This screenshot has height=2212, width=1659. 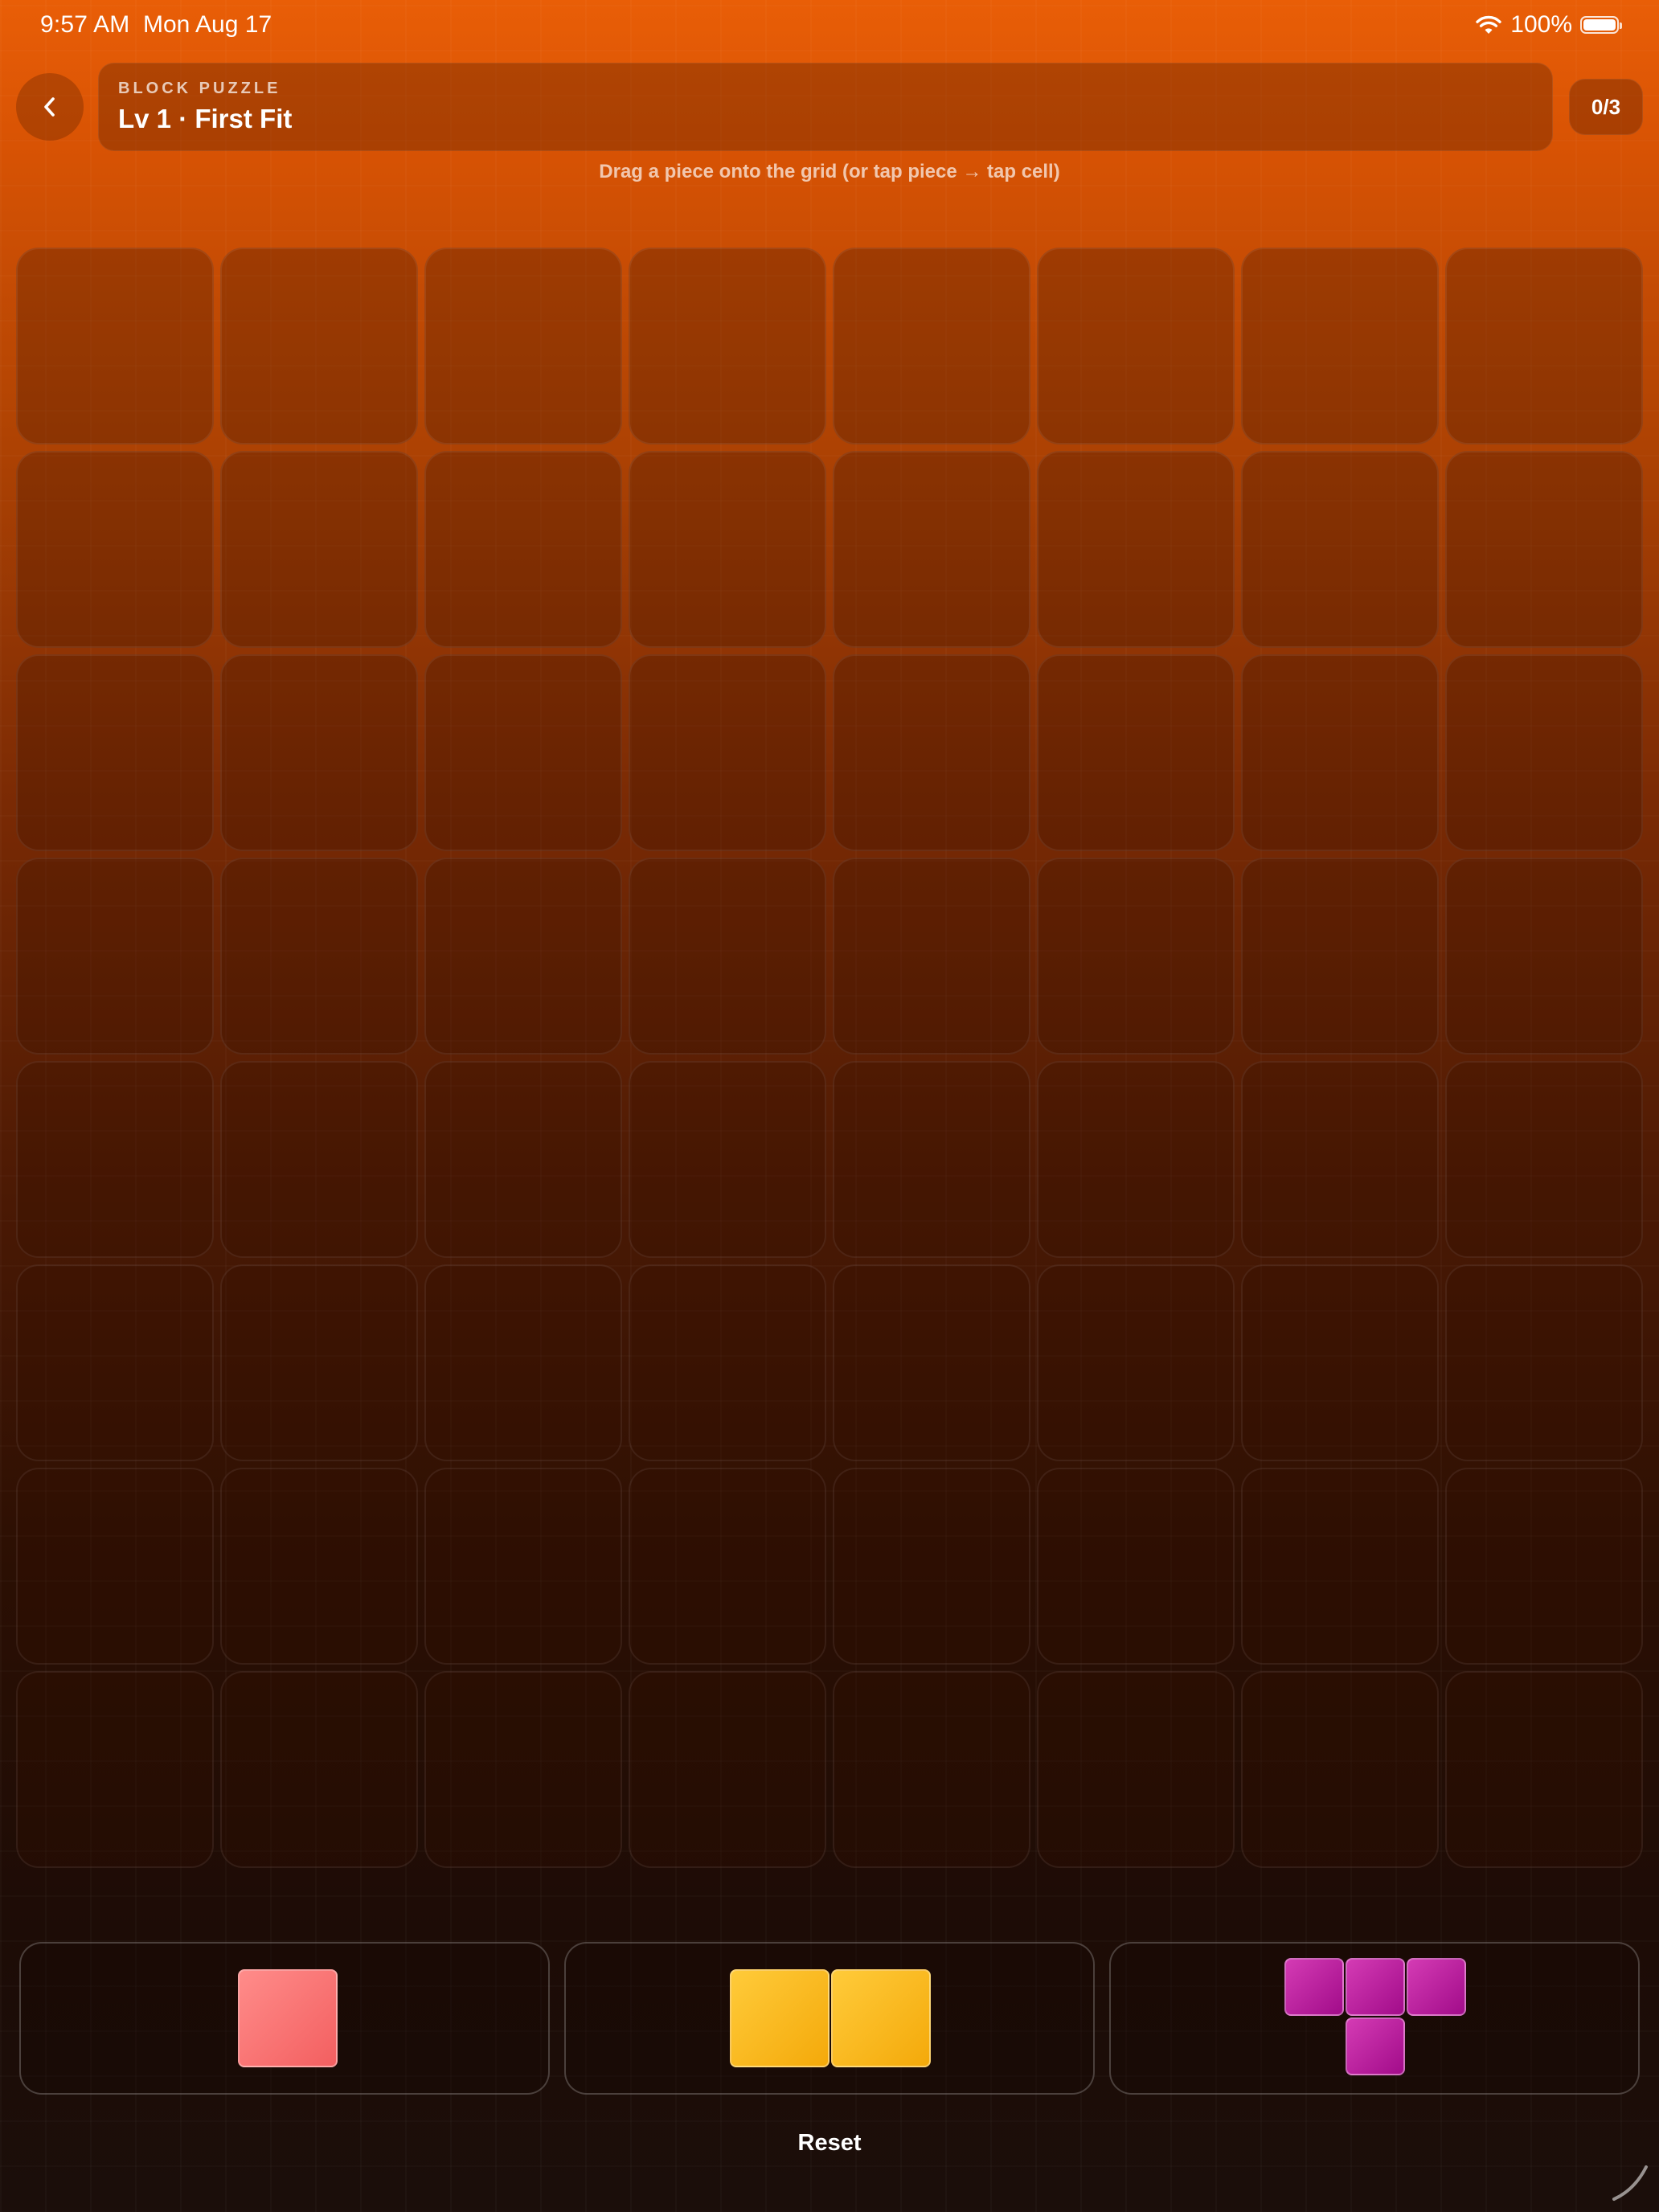 What do you see at coordinates (288, 2018) in the screenshot?
I see `piece-single-block` at bounding box center [288, 2018].